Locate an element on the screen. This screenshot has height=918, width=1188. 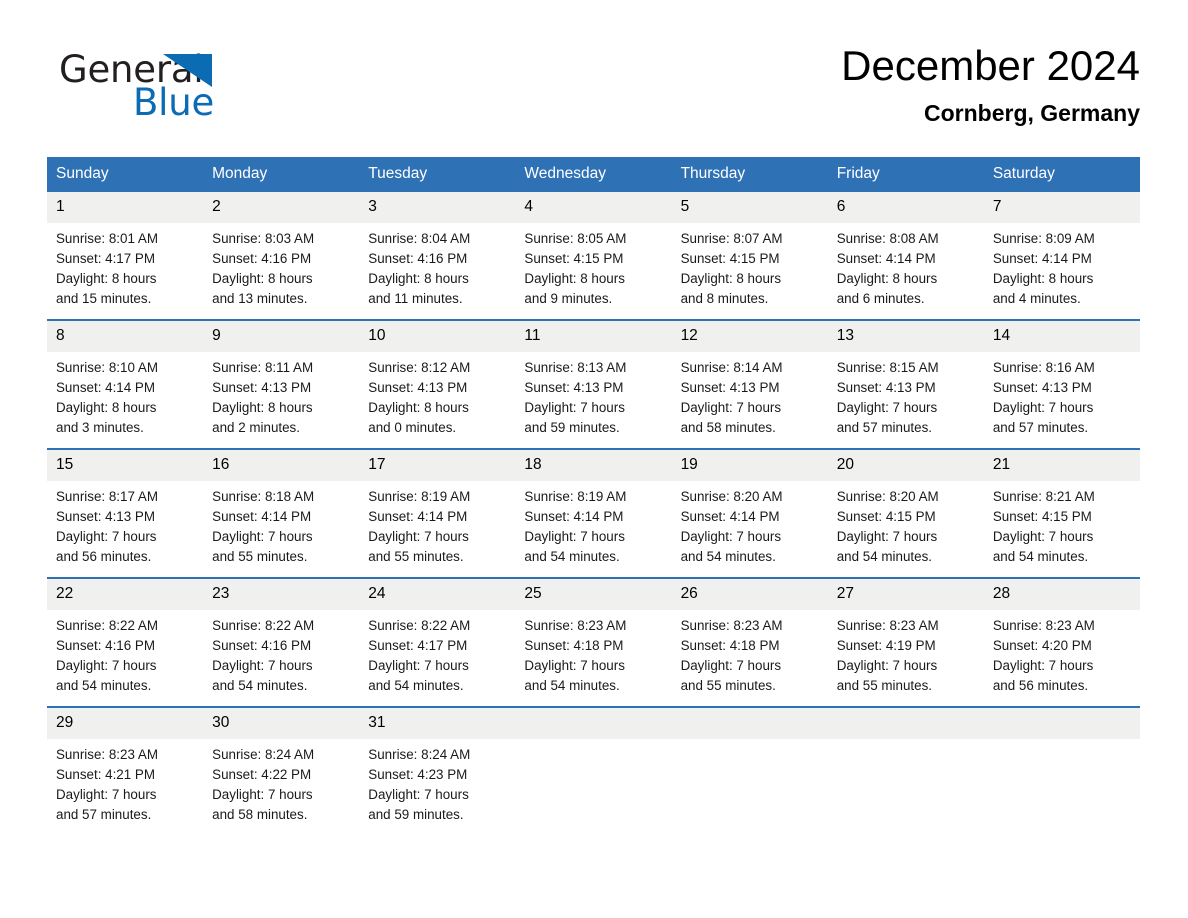
daylight-text-line2: and 2 minutes. is located at coordinates (256, 427).